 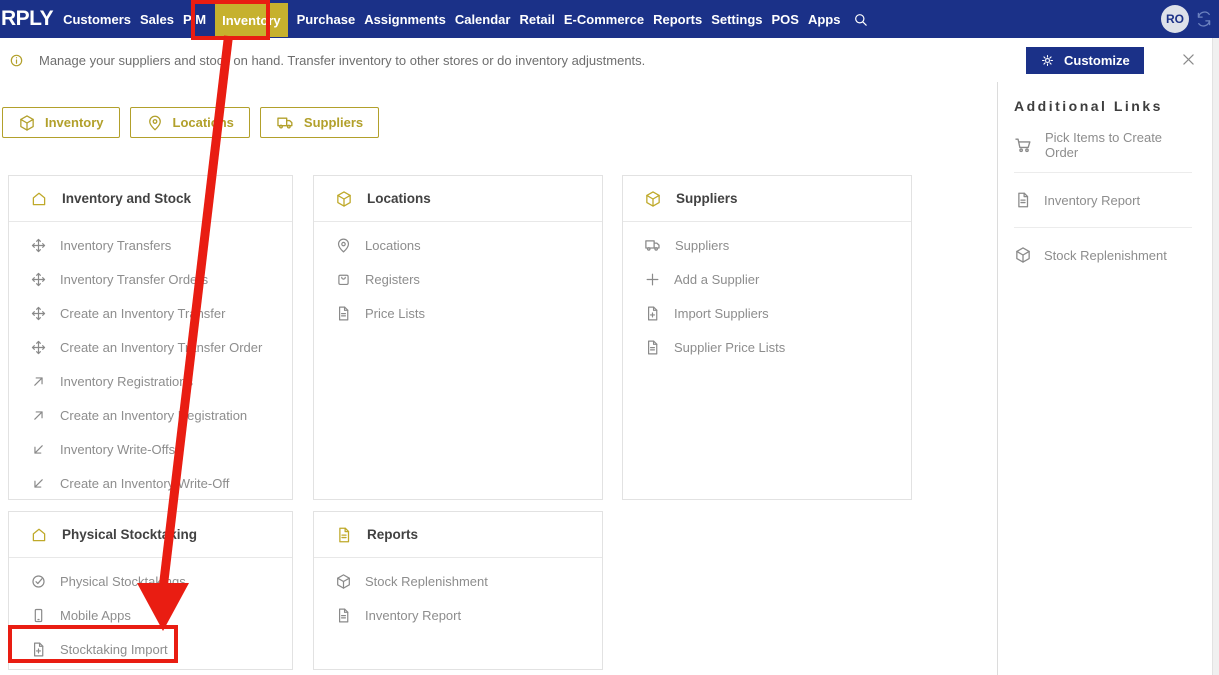 I want to click on nav-item-pim: PIM, so click(x=194, y=19).